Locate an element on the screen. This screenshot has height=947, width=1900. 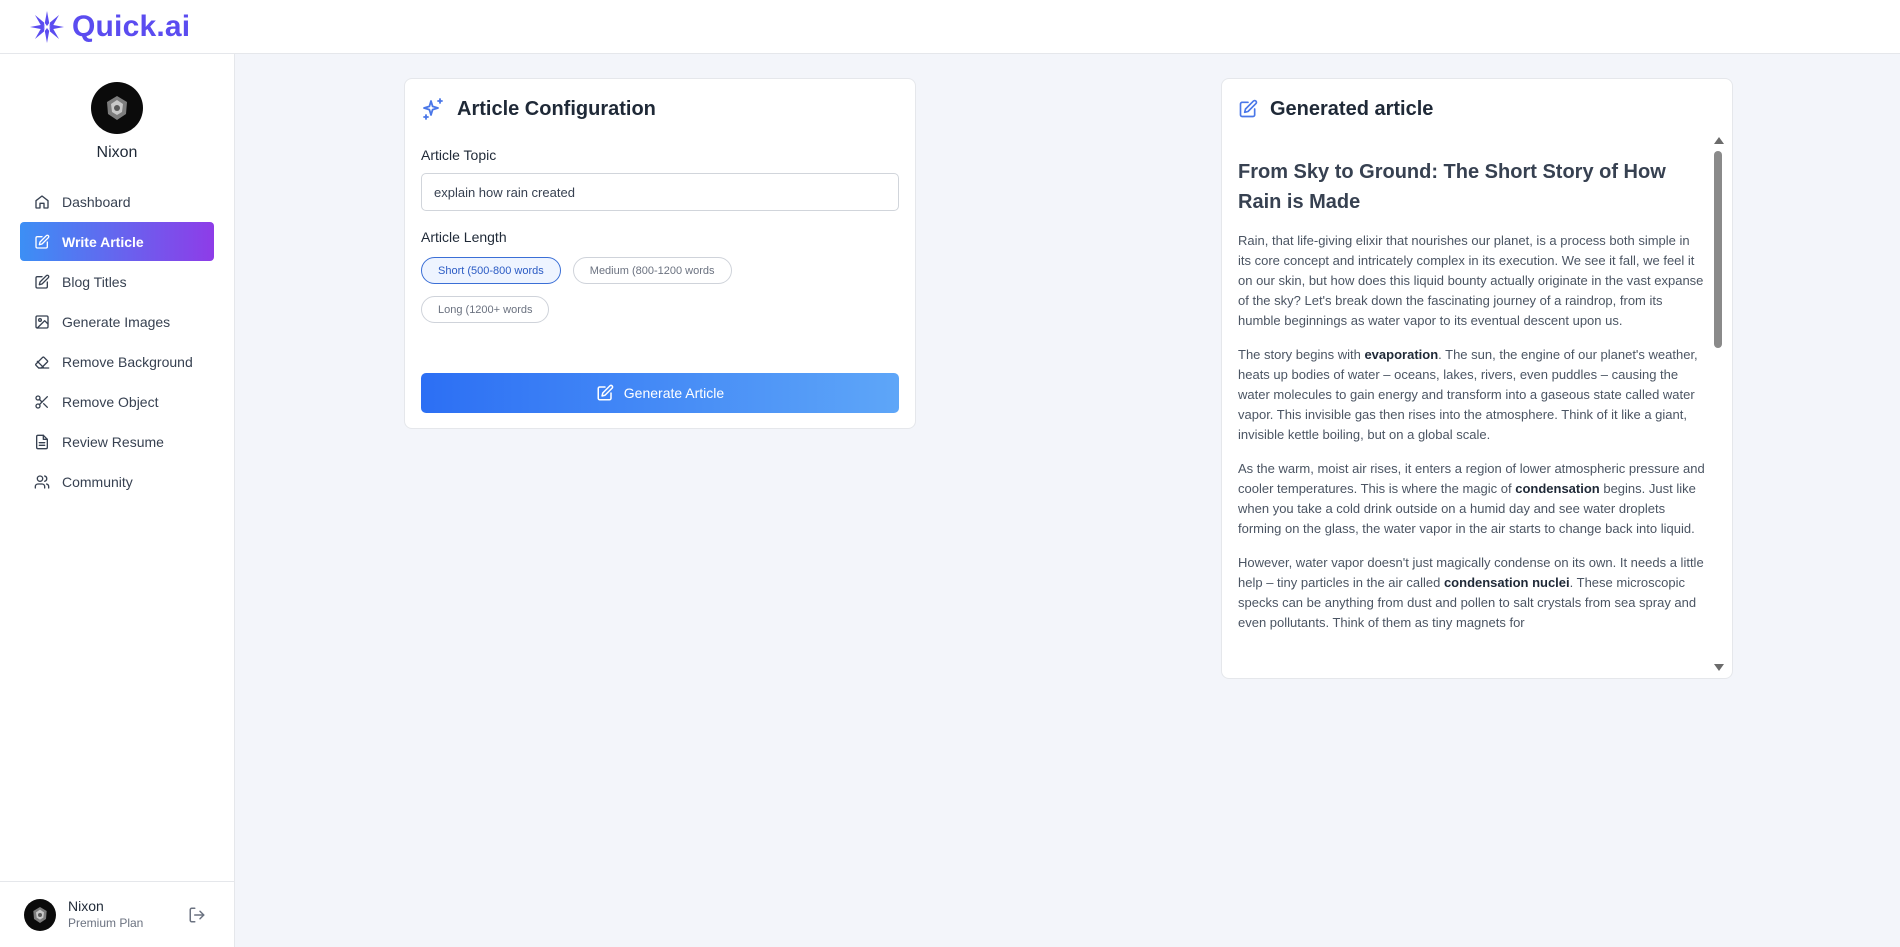
topic-input is located at coordinates (660, 192).